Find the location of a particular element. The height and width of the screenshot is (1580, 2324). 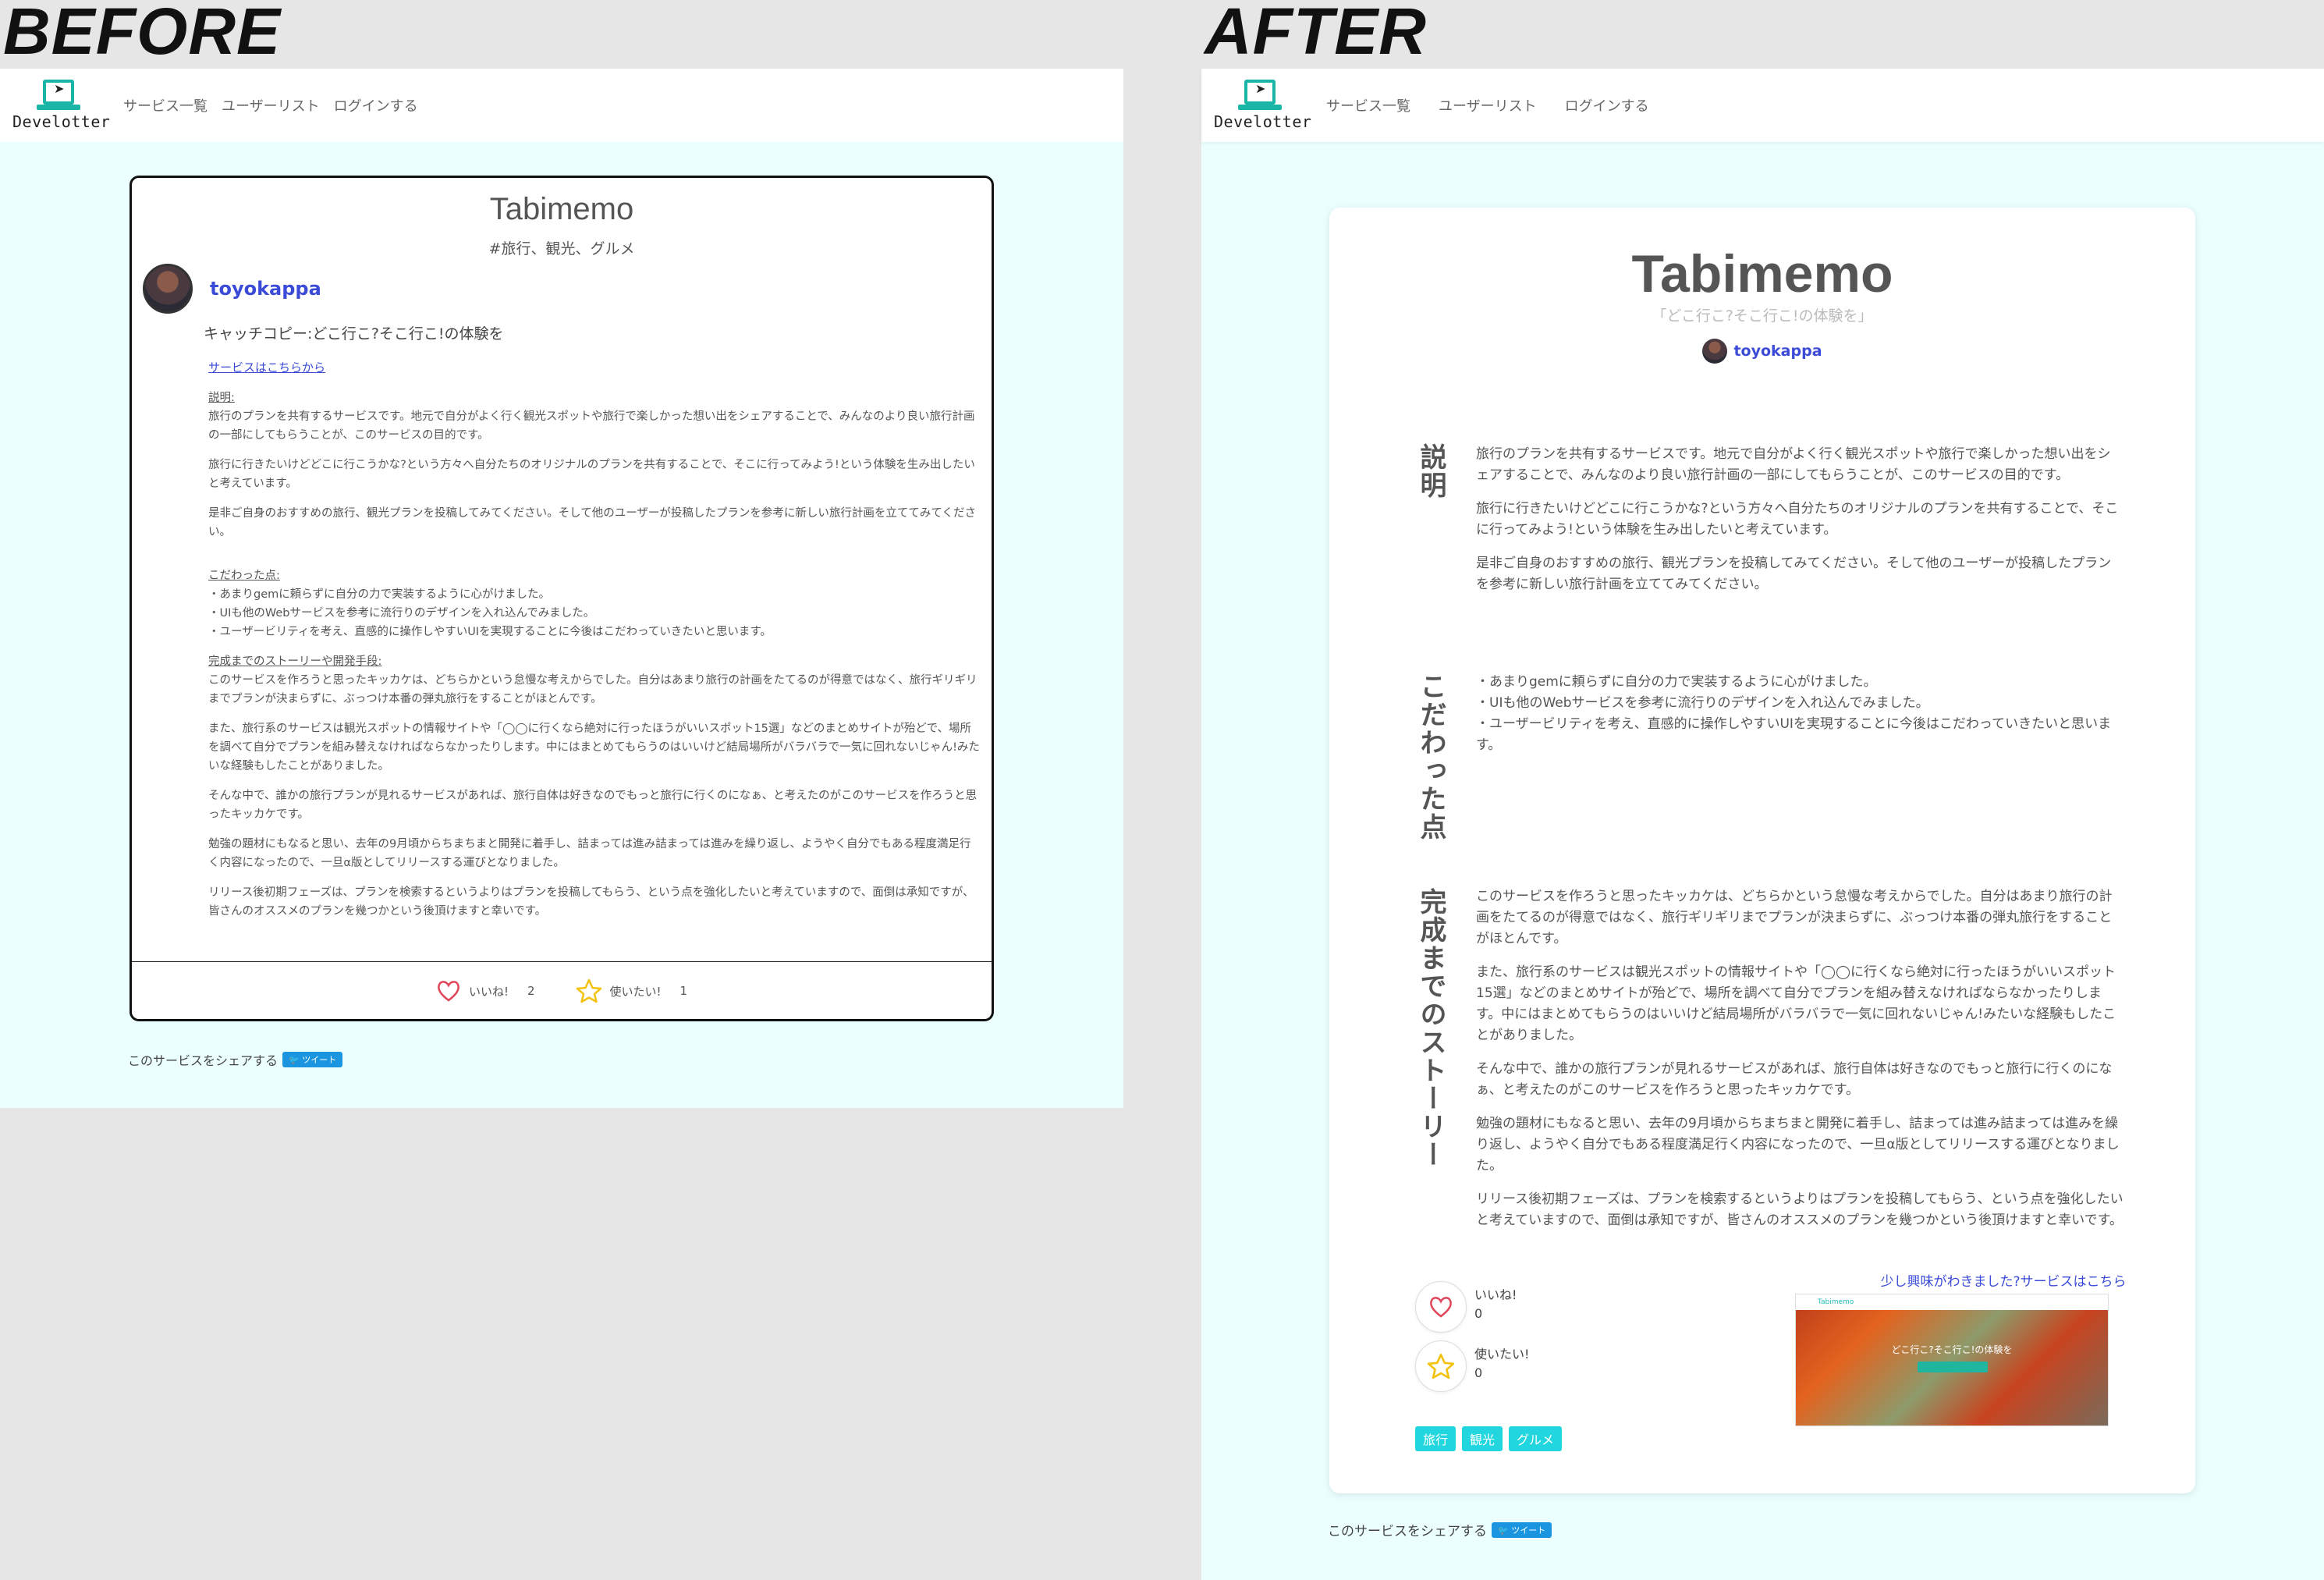

like-button is located at coordinates (1441, 1307).